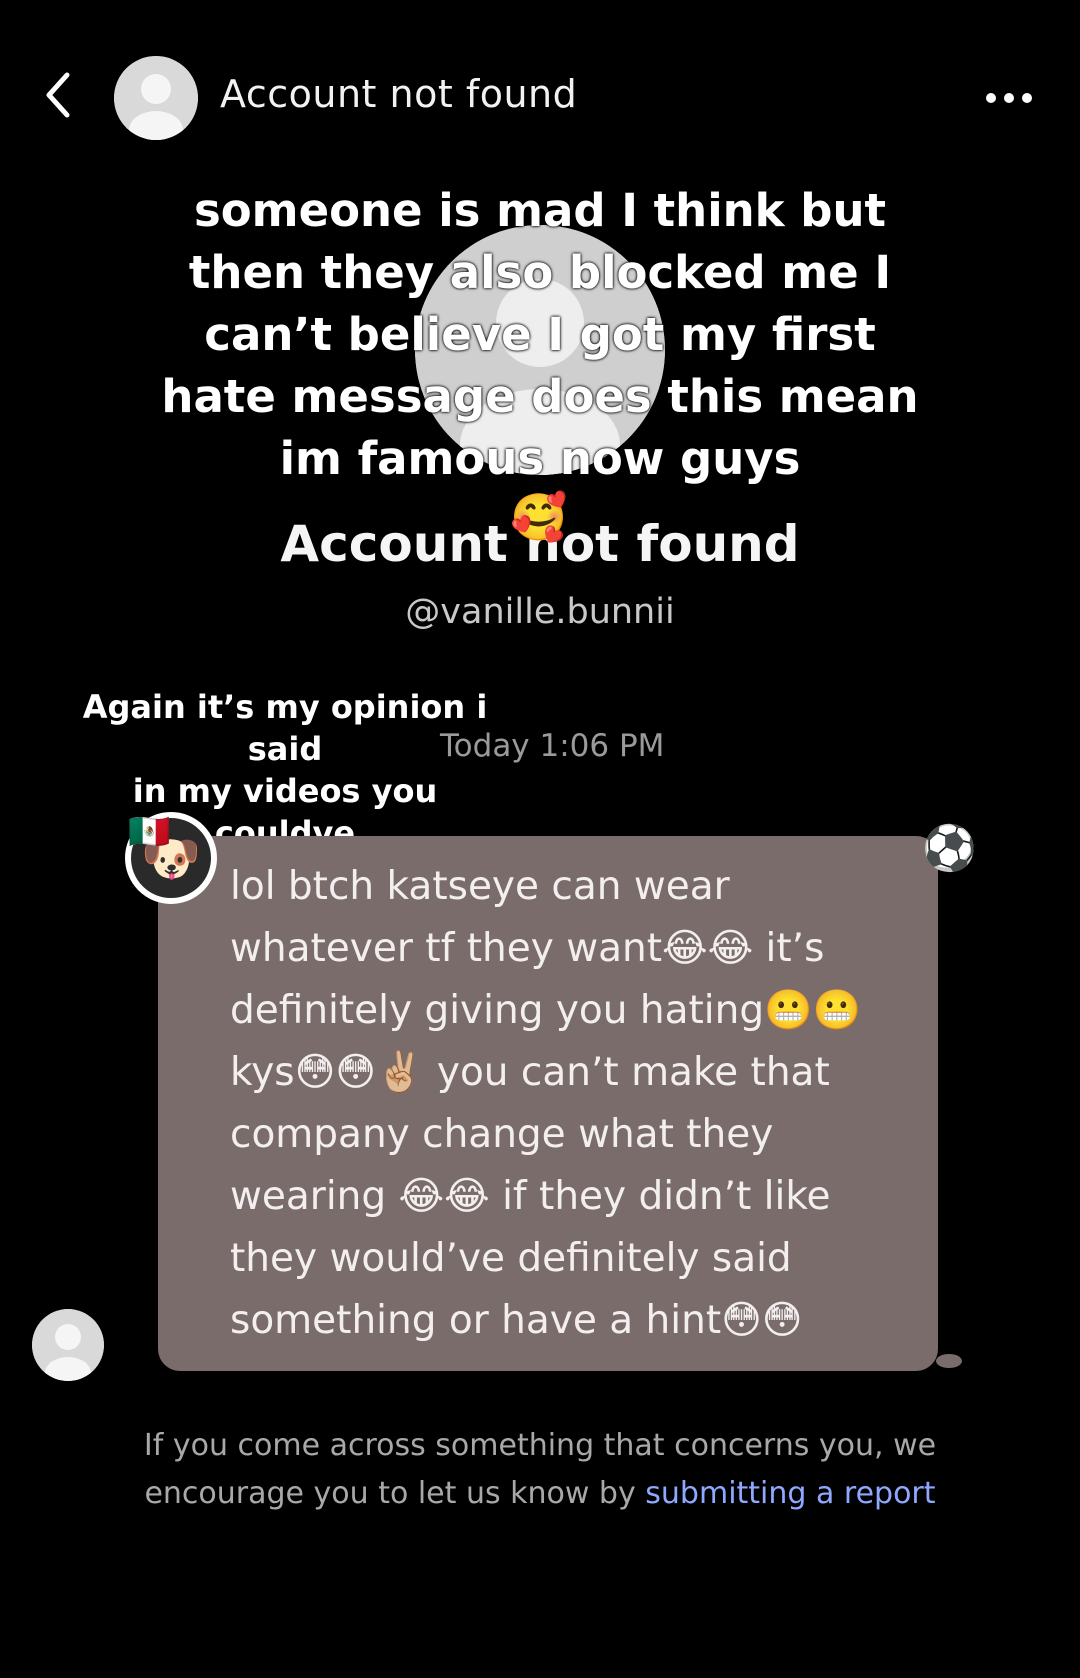  I want to click on mexico-flag-sticker: 🇲🇽, so click(149, 832).